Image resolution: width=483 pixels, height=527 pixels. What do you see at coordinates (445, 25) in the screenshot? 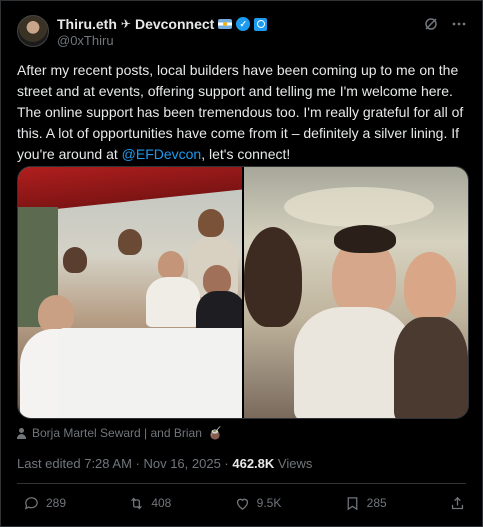
I see `header-actions` at bounding box center [445, 25].